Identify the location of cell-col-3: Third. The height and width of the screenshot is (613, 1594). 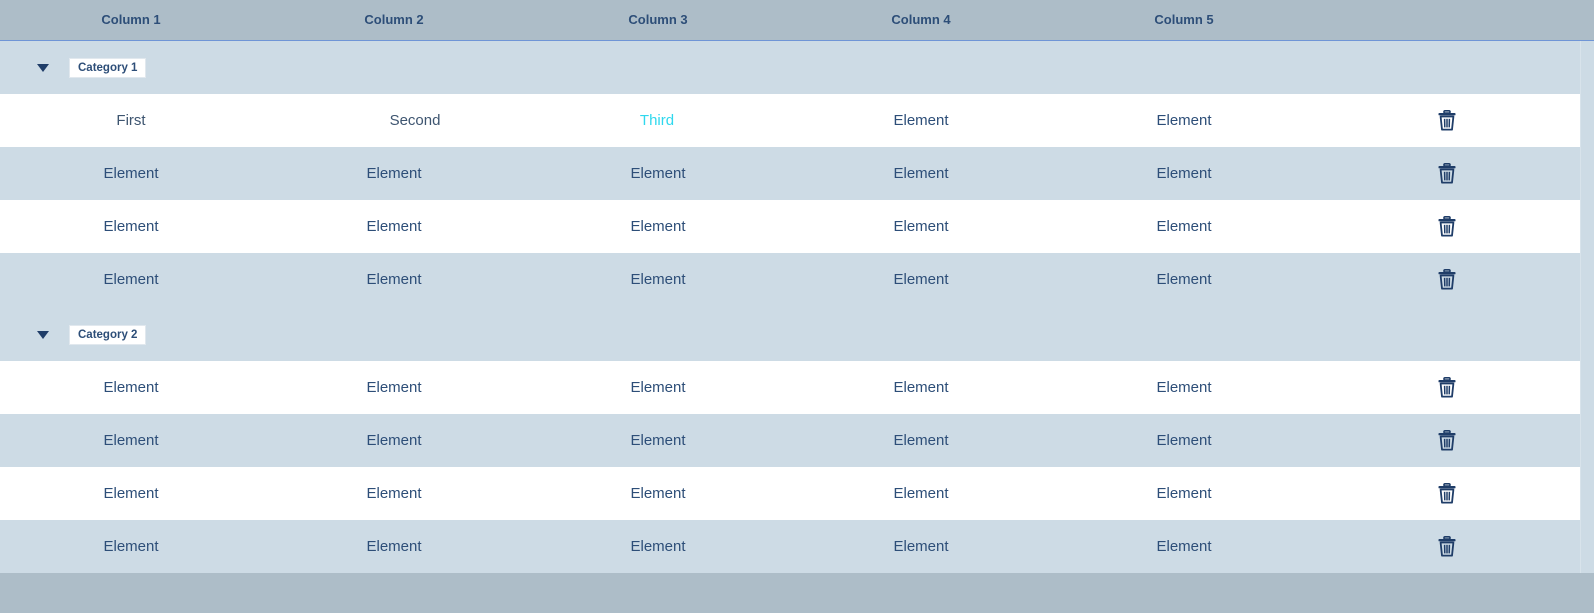
(657, 120).